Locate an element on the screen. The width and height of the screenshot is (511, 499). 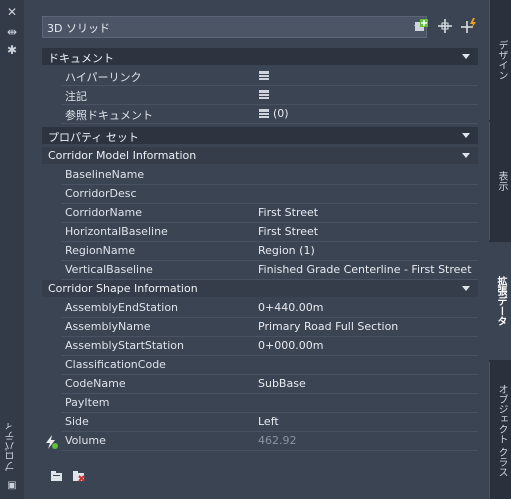
property-value: Finished Grade Centerline - First Street is located at coordinates (365, 269).